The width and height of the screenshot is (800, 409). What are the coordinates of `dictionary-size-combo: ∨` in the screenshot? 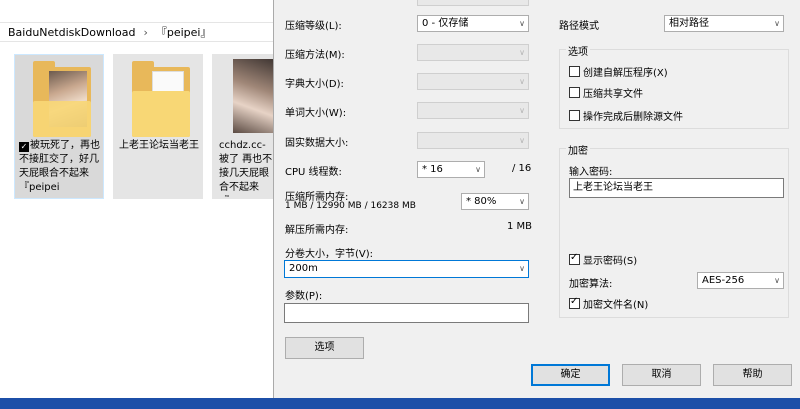 It's located at (473, 81).